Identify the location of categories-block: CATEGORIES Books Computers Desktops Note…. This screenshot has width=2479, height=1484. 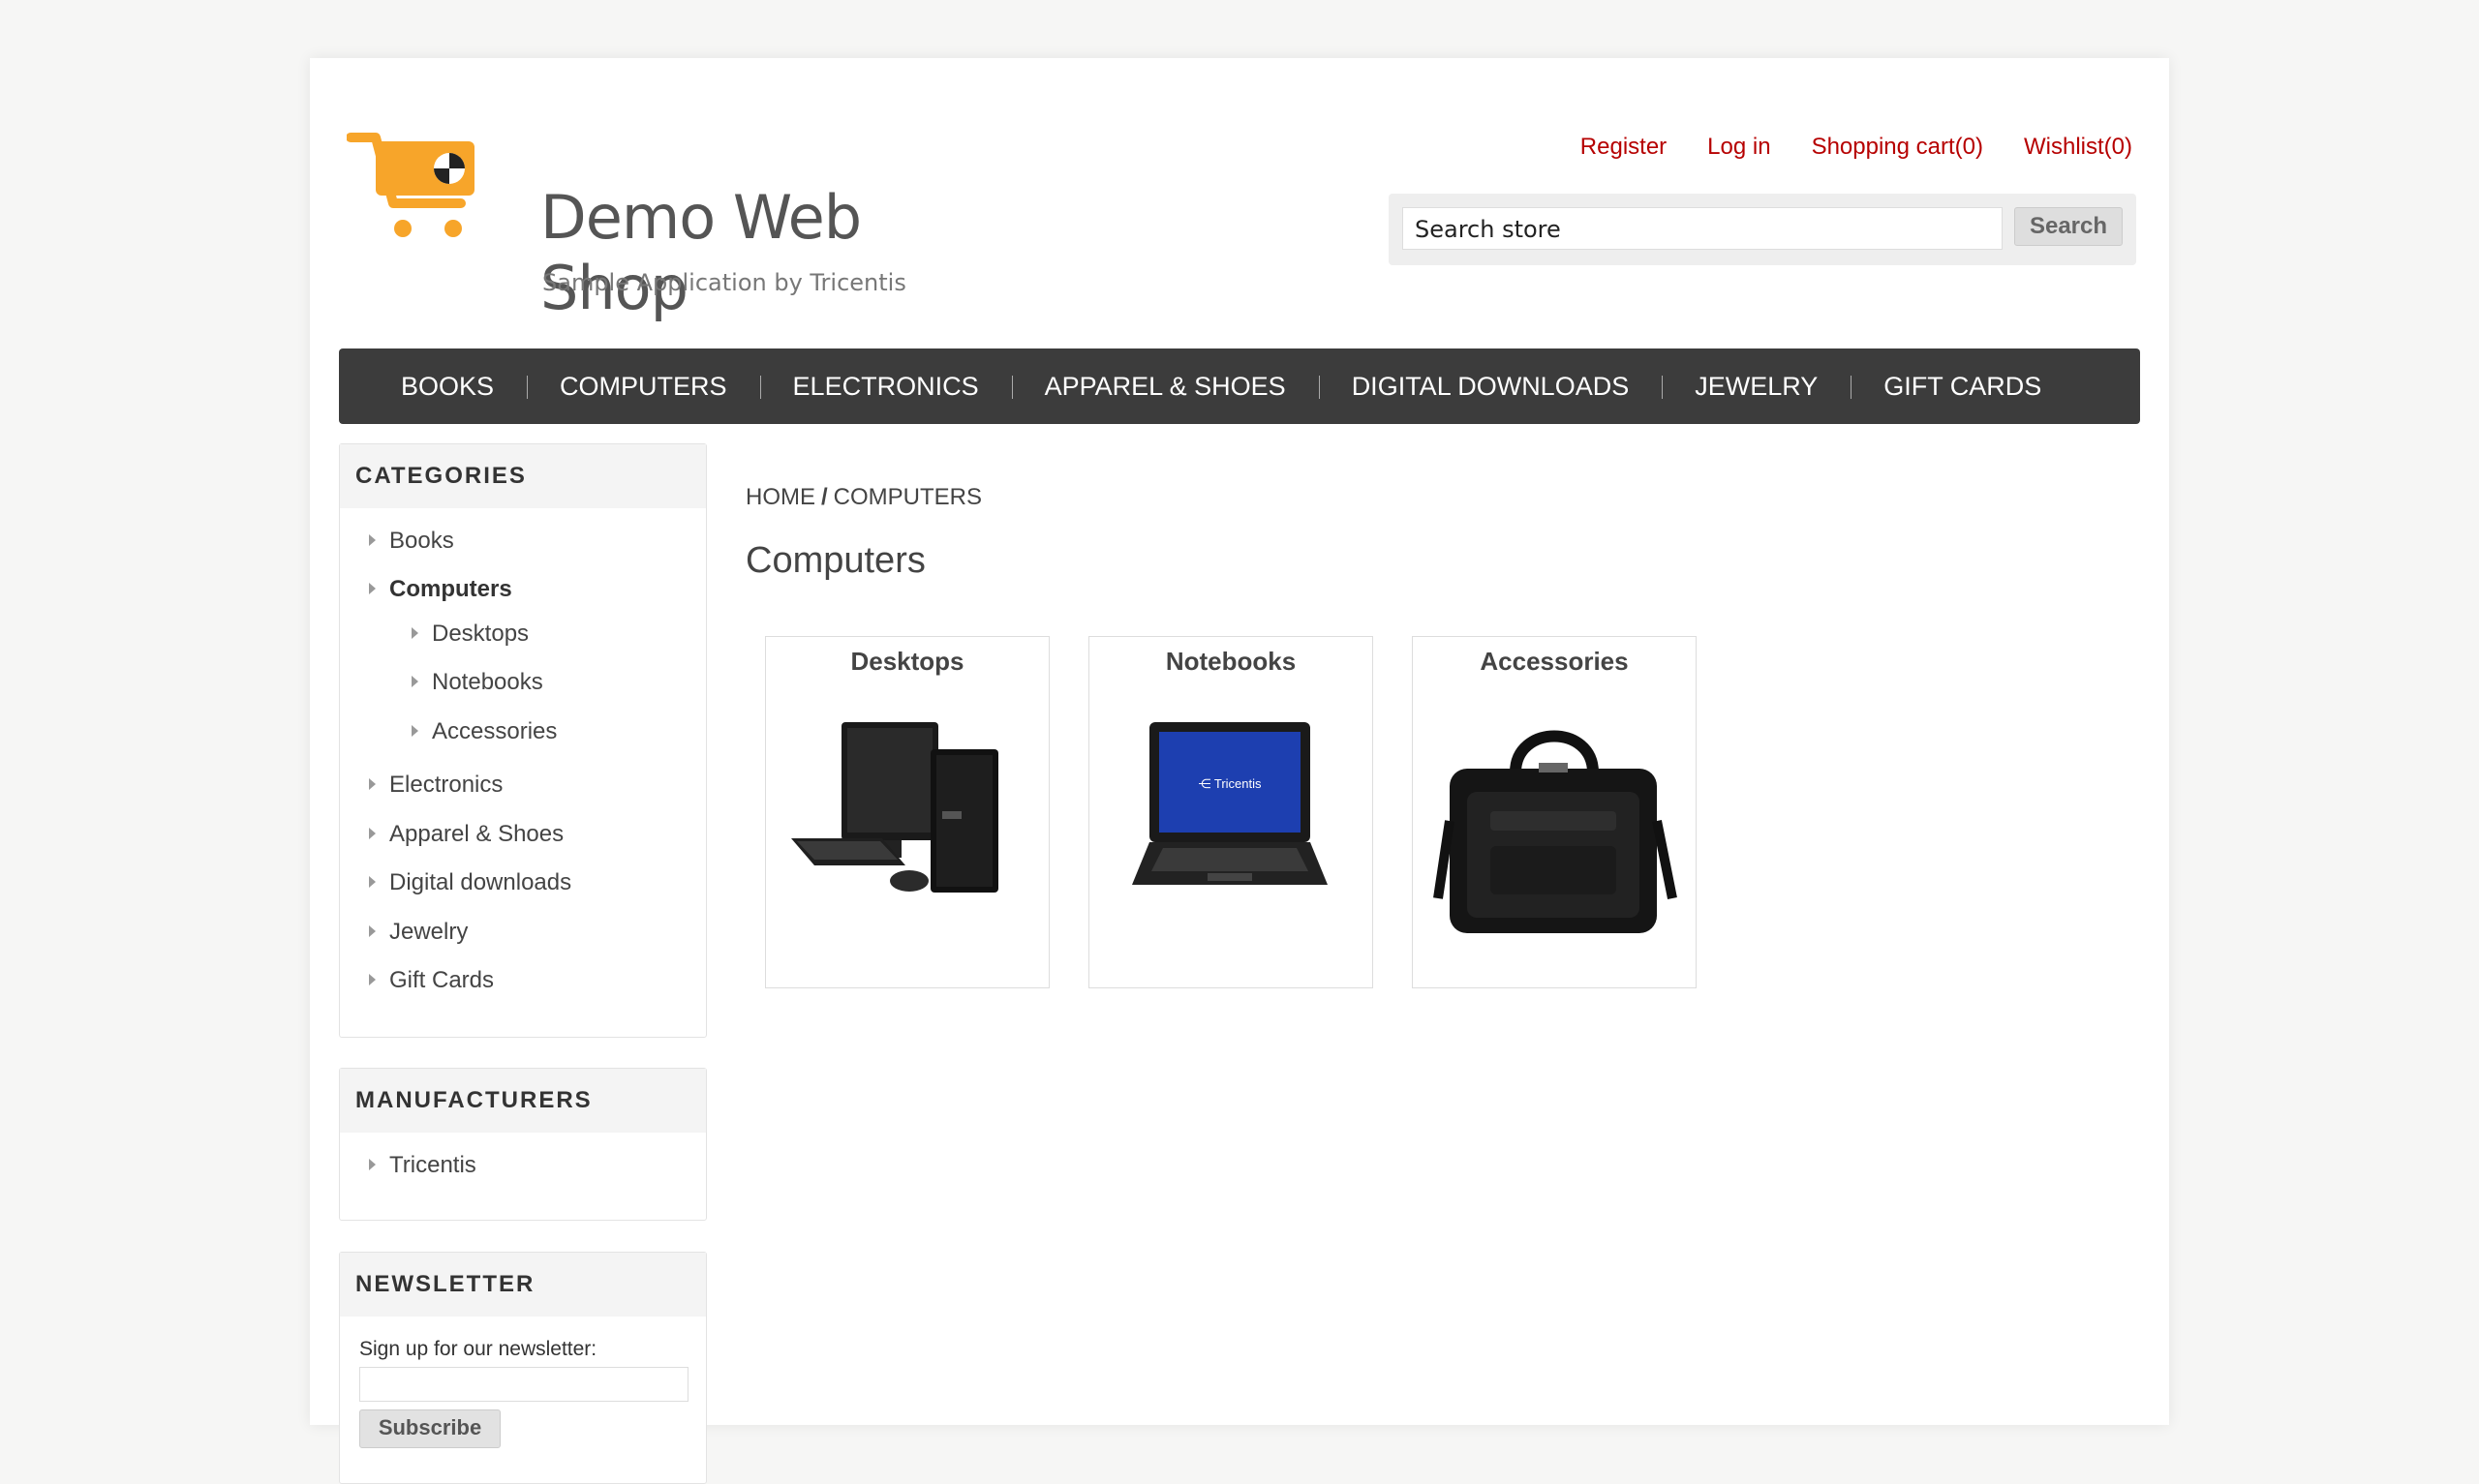
(523, 740).